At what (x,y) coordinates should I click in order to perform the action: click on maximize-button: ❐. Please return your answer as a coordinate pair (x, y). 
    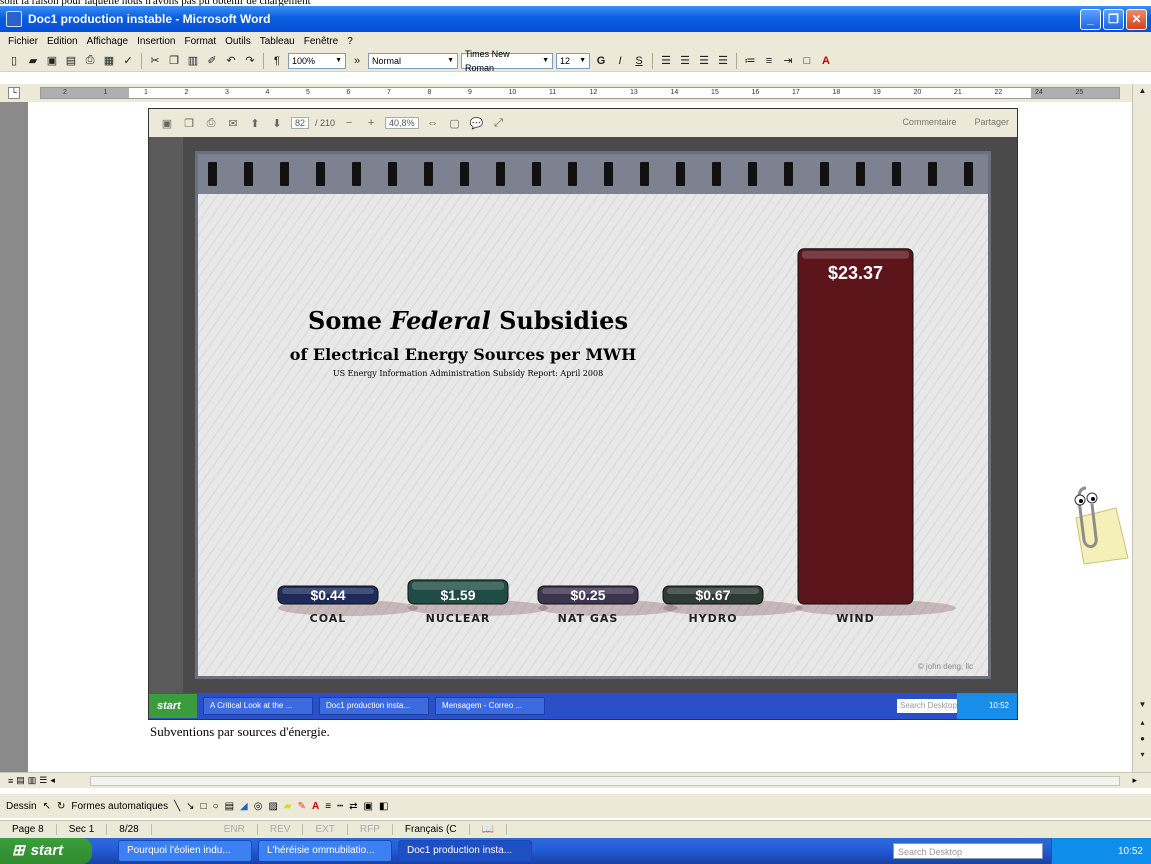
    Looking at the image, I should click on (1113, 19).